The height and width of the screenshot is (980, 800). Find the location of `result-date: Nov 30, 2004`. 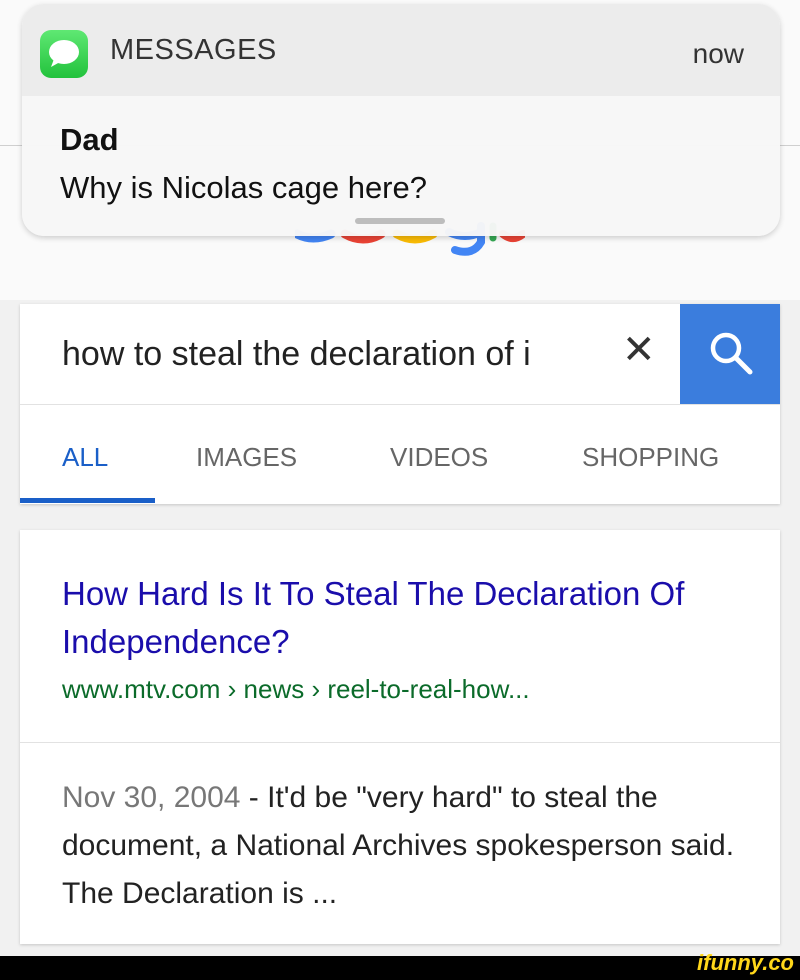

result-date: Nov 30, 2004 is located at coordinates (151, 797).